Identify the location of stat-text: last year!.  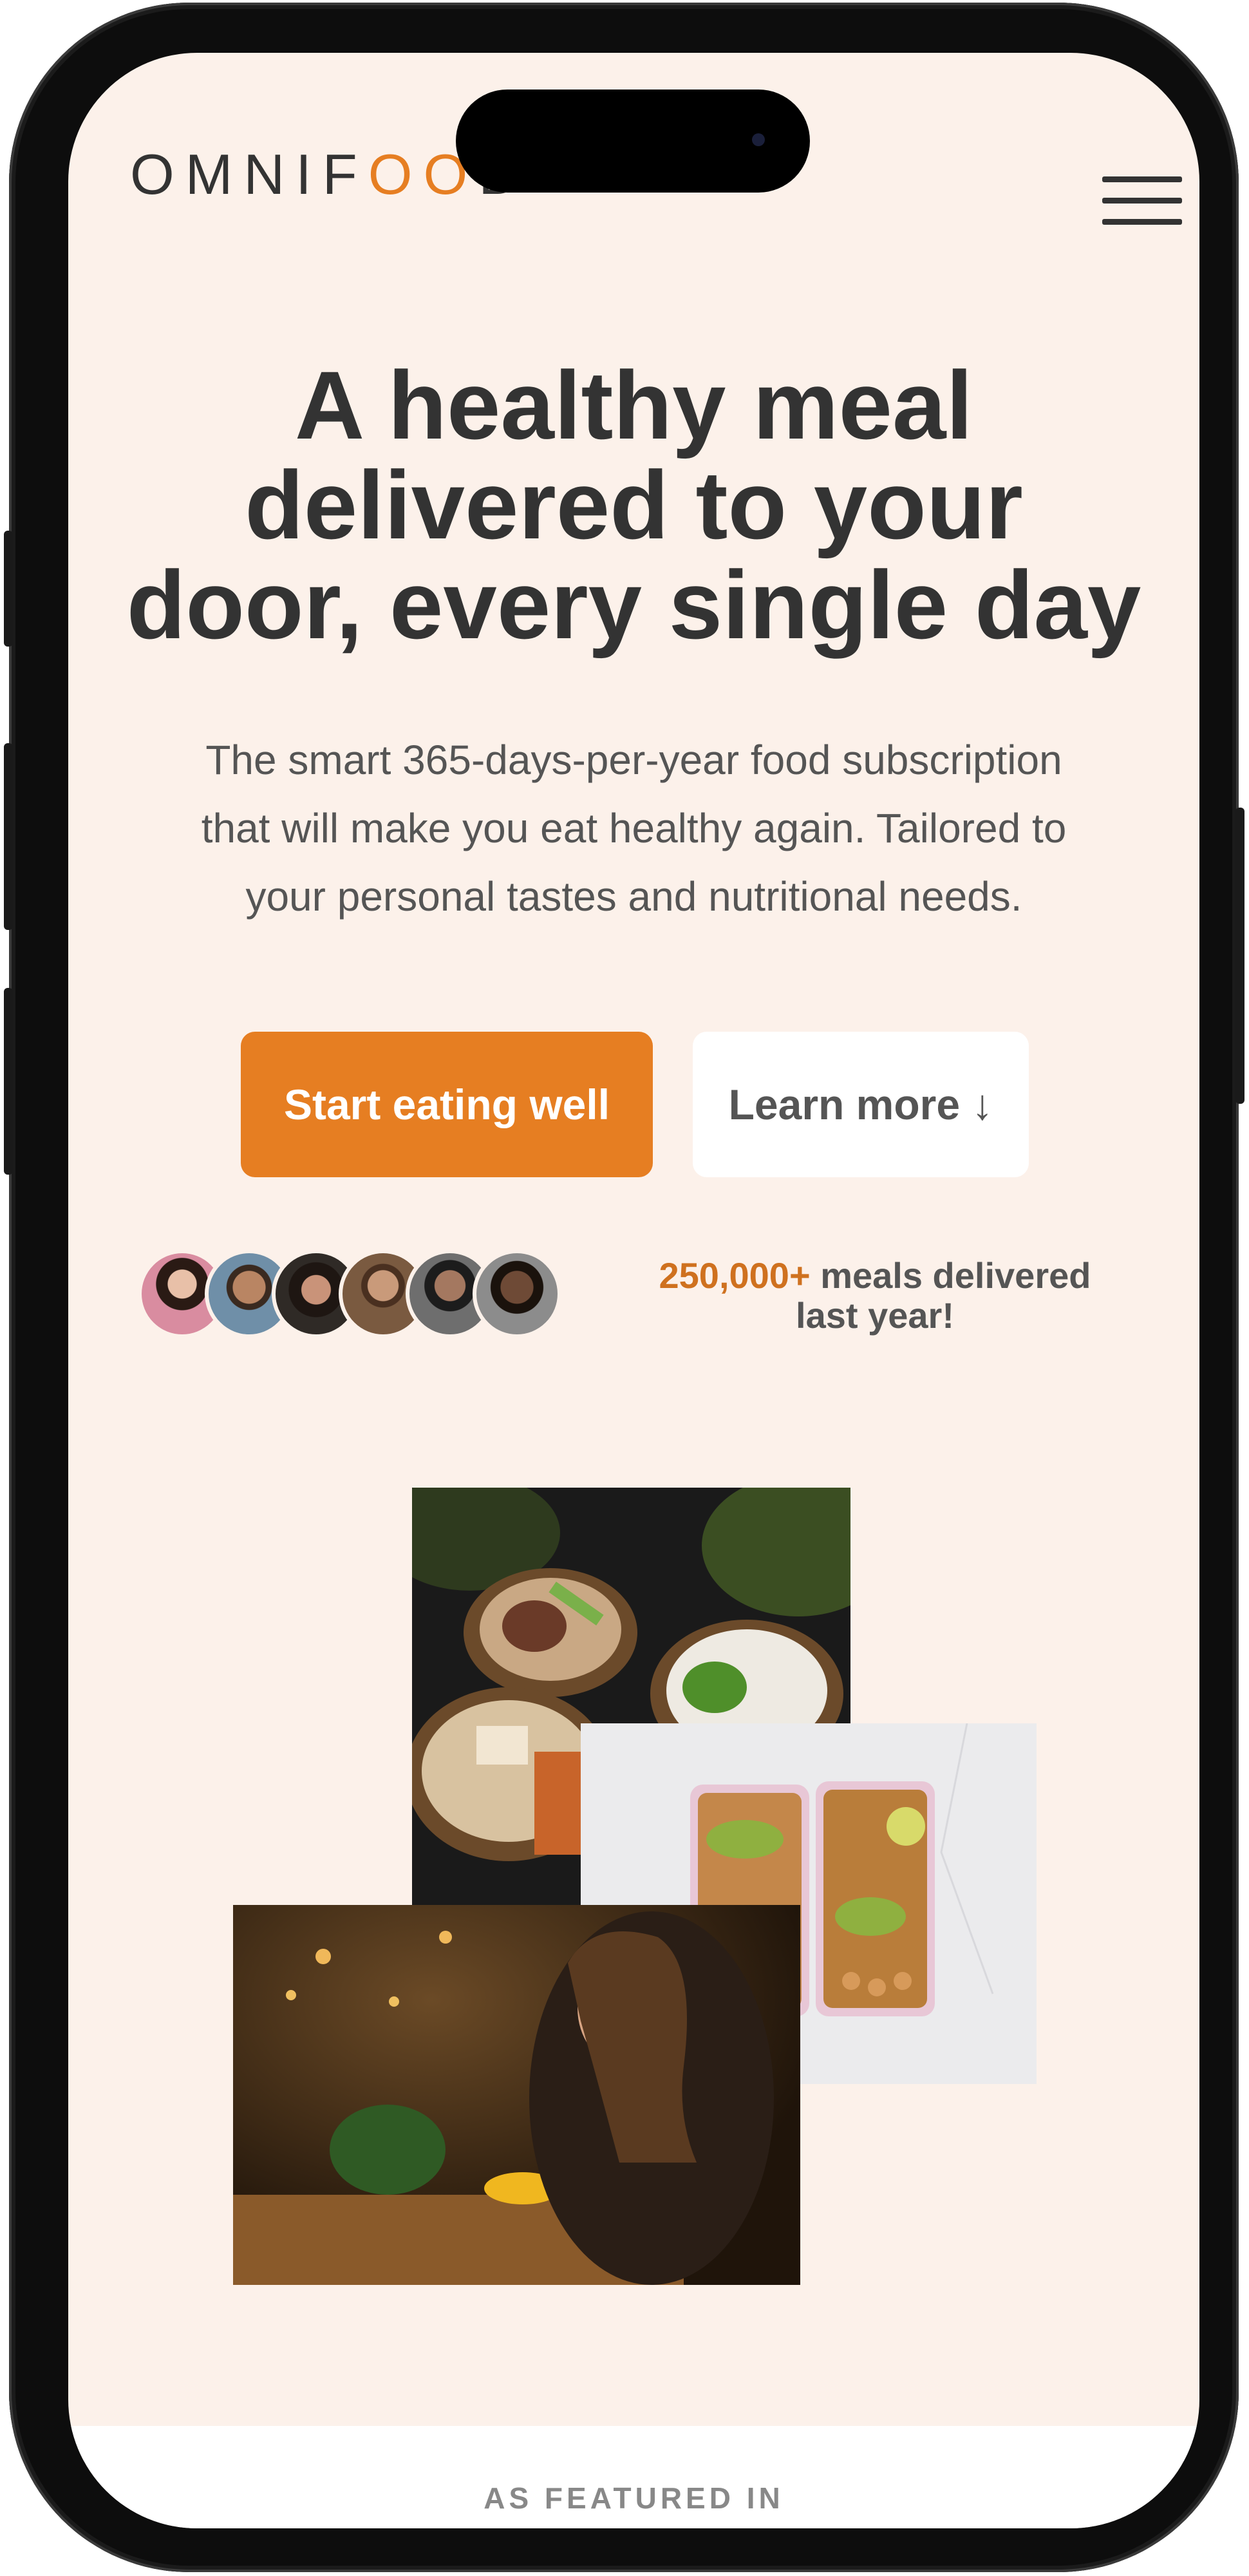
(875, 1316).